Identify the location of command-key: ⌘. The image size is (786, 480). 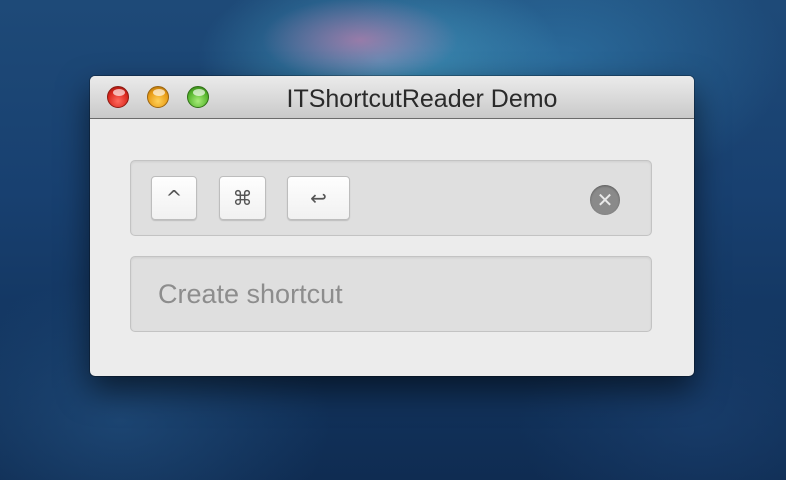
(242, 198).